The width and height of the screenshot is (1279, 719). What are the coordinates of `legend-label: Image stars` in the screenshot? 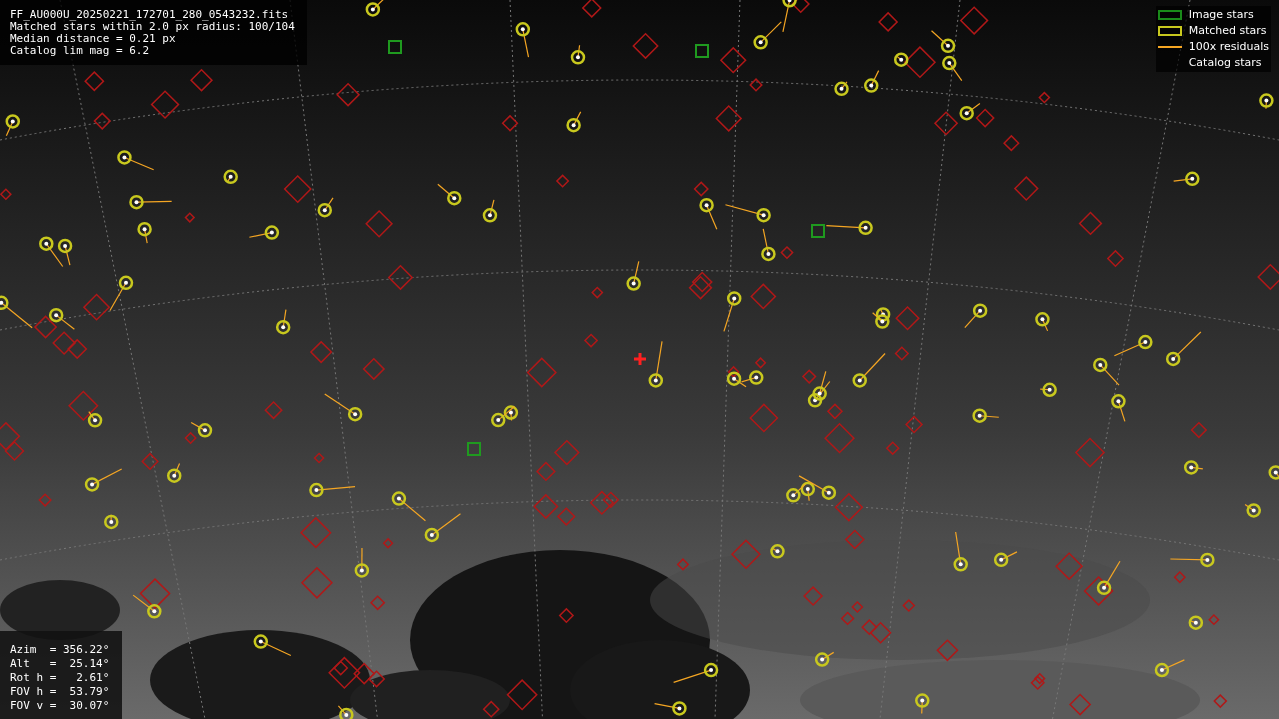 It's located at (1221, 15).